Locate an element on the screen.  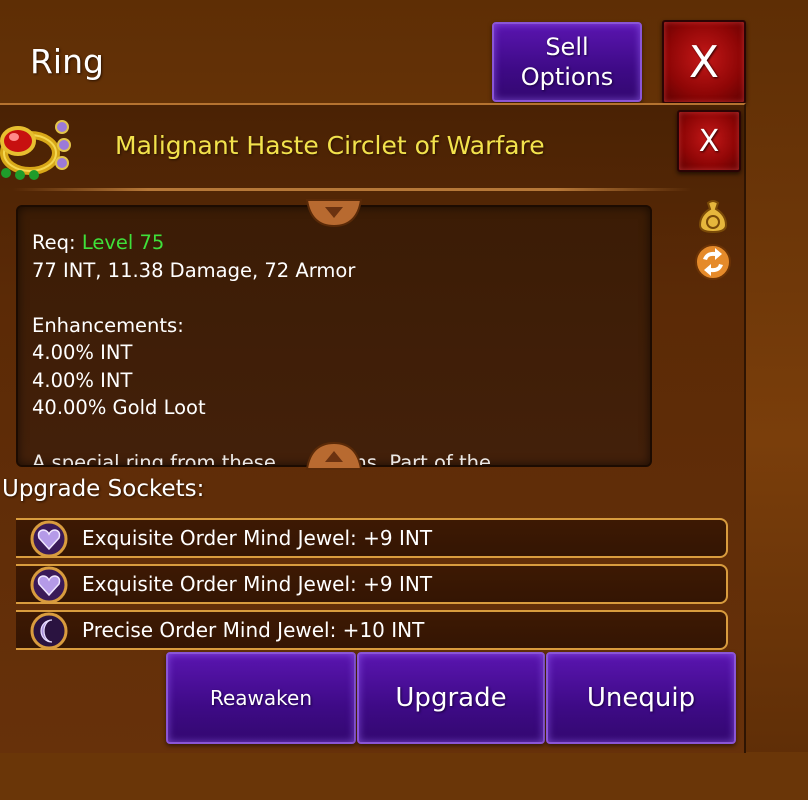
close-window-label: X is located at coordinates (704, 62).